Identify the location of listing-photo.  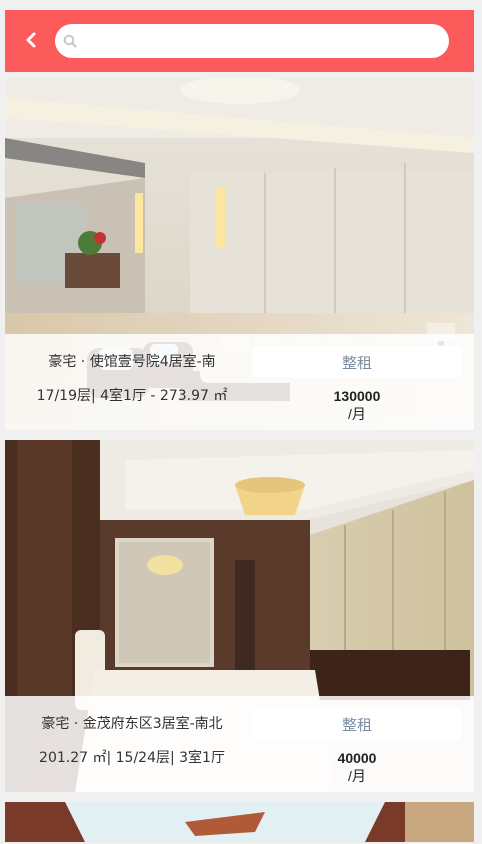
(239, 822).